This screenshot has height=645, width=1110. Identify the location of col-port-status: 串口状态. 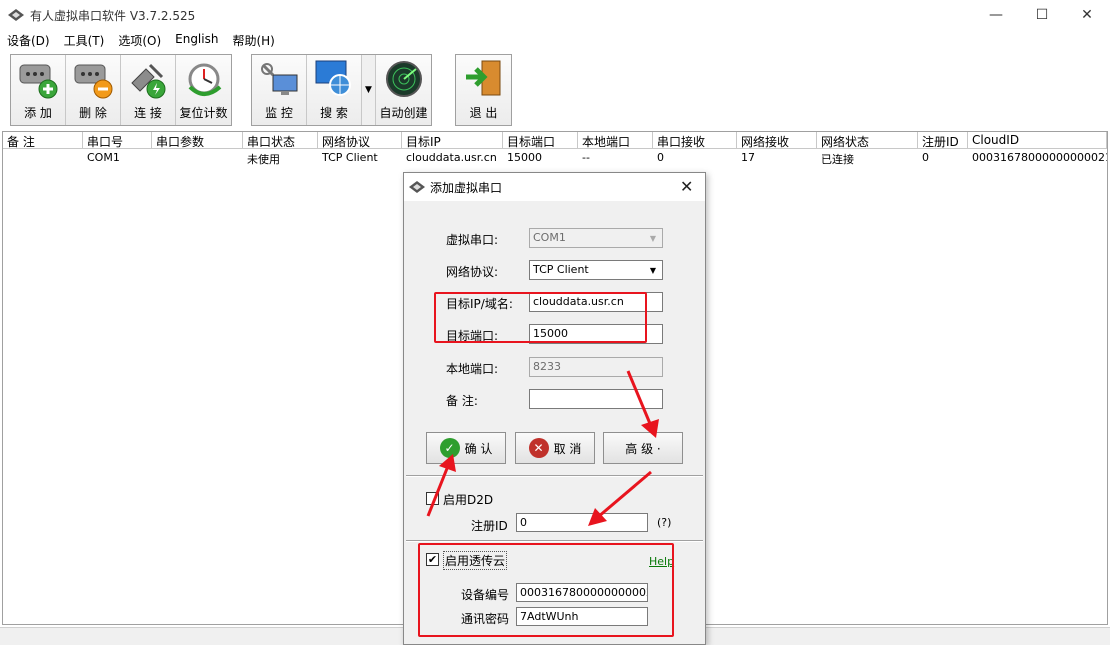
(280, 140).